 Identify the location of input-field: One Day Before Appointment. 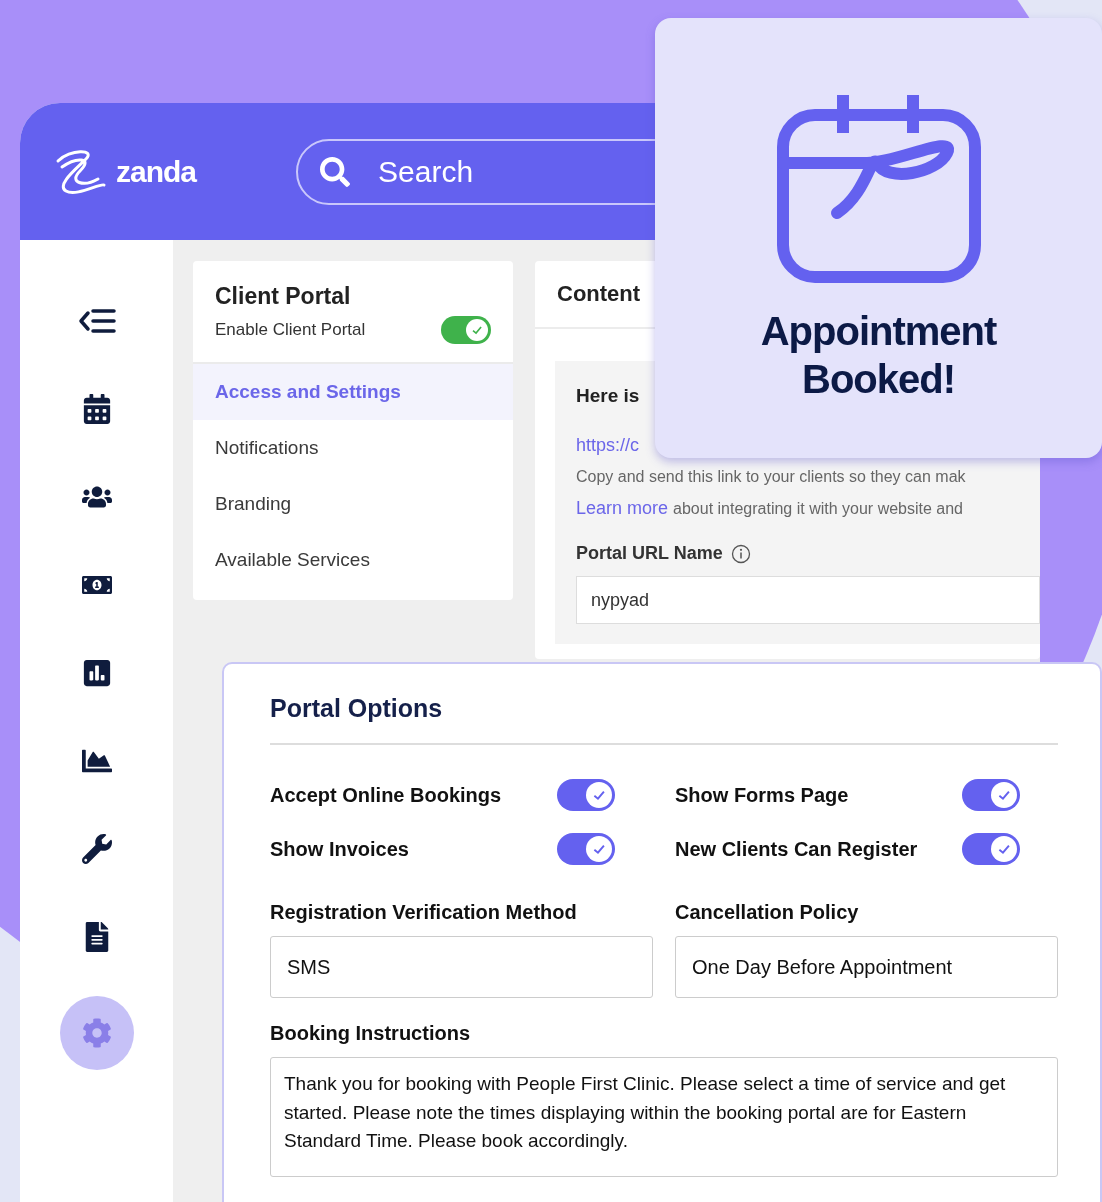
(866, 967).